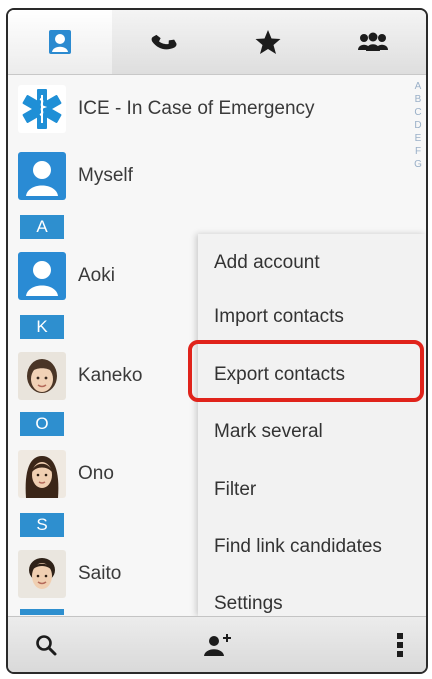 This screenshot has height=679, width=432. Describe the element at coordinates (42, 109) in the screenshot. I see `ice-star-of-life-icon` at that location.